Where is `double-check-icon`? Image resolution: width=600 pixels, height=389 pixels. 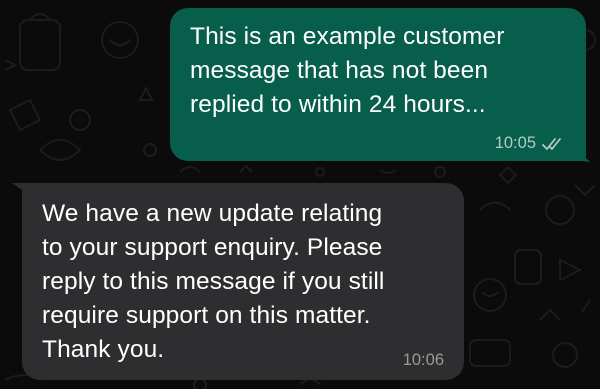
double-check-icon is located at coordinates (551, 143).